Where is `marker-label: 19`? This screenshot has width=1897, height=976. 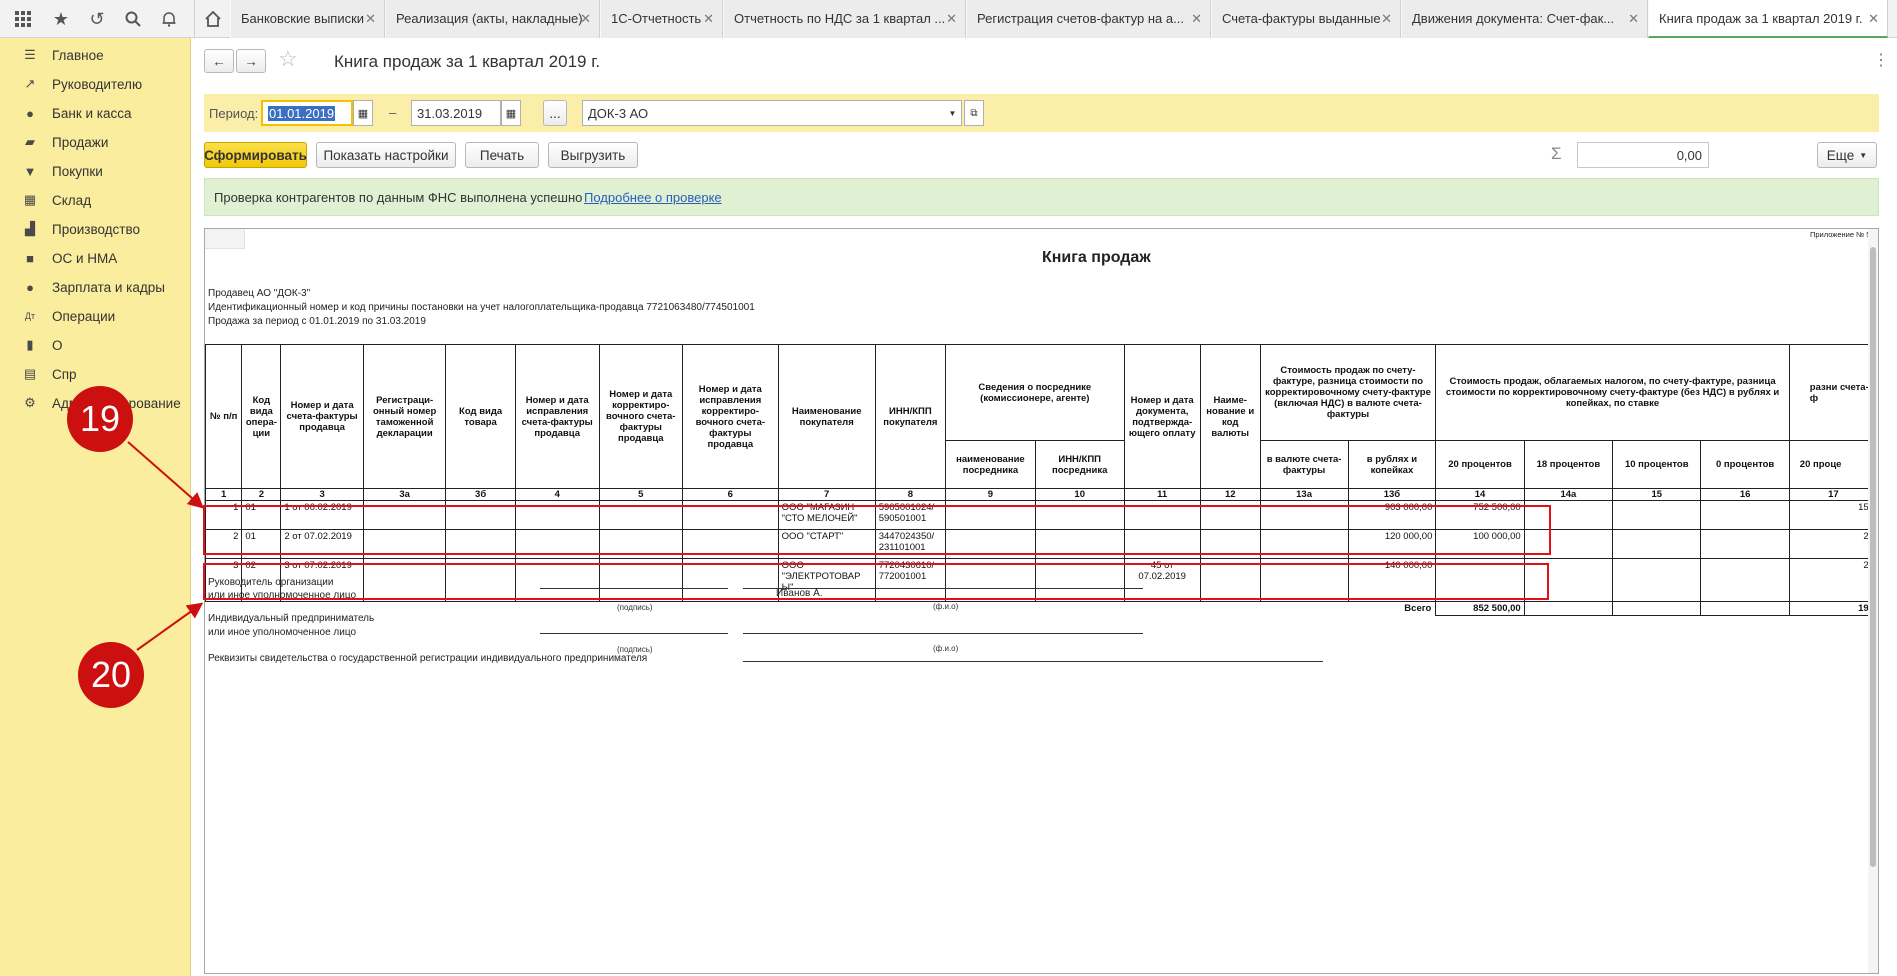
marker-label: 19 is located at coordinates (100, 418).